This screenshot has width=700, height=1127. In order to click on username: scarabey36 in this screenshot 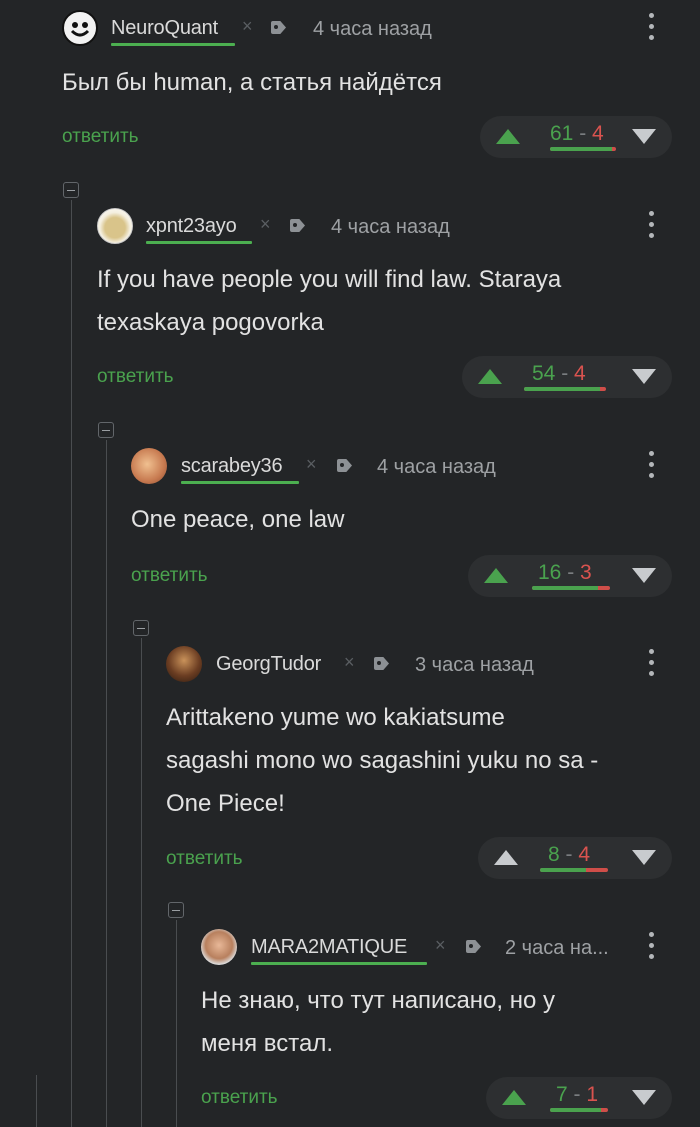, I will do `click(232, 466)`.